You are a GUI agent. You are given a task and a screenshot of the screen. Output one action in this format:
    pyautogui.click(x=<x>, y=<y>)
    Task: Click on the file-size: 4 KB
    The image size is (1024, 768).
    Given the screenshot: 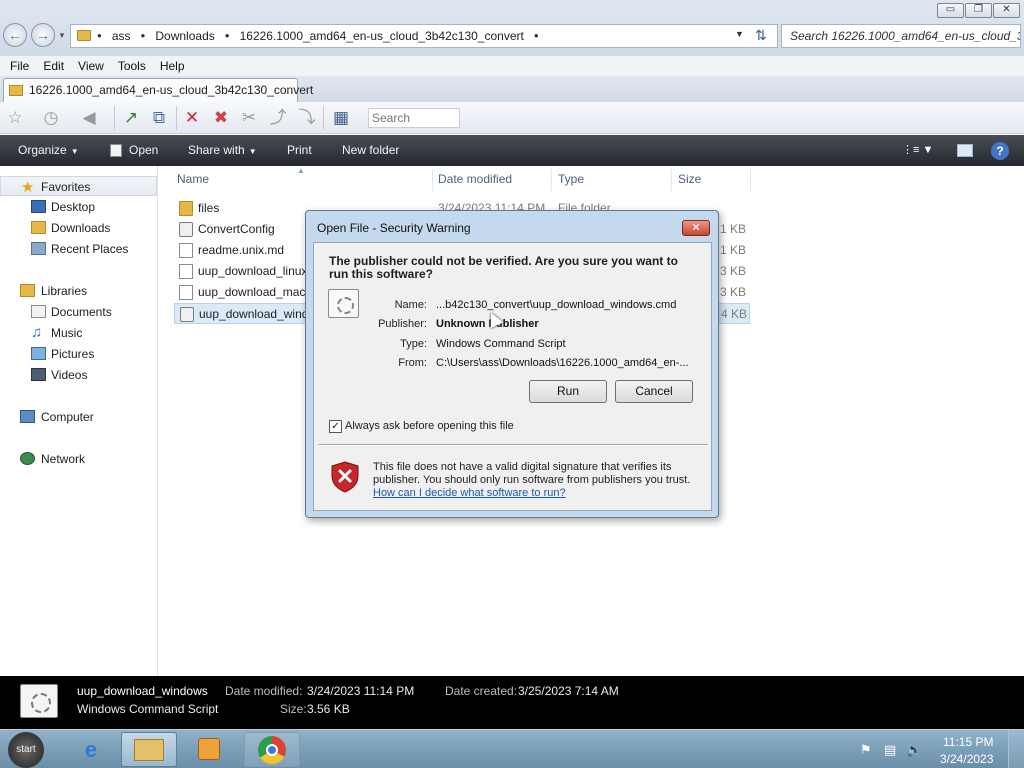 What is the action you would take?
    pyautogui.click(x=734, y=314)
    